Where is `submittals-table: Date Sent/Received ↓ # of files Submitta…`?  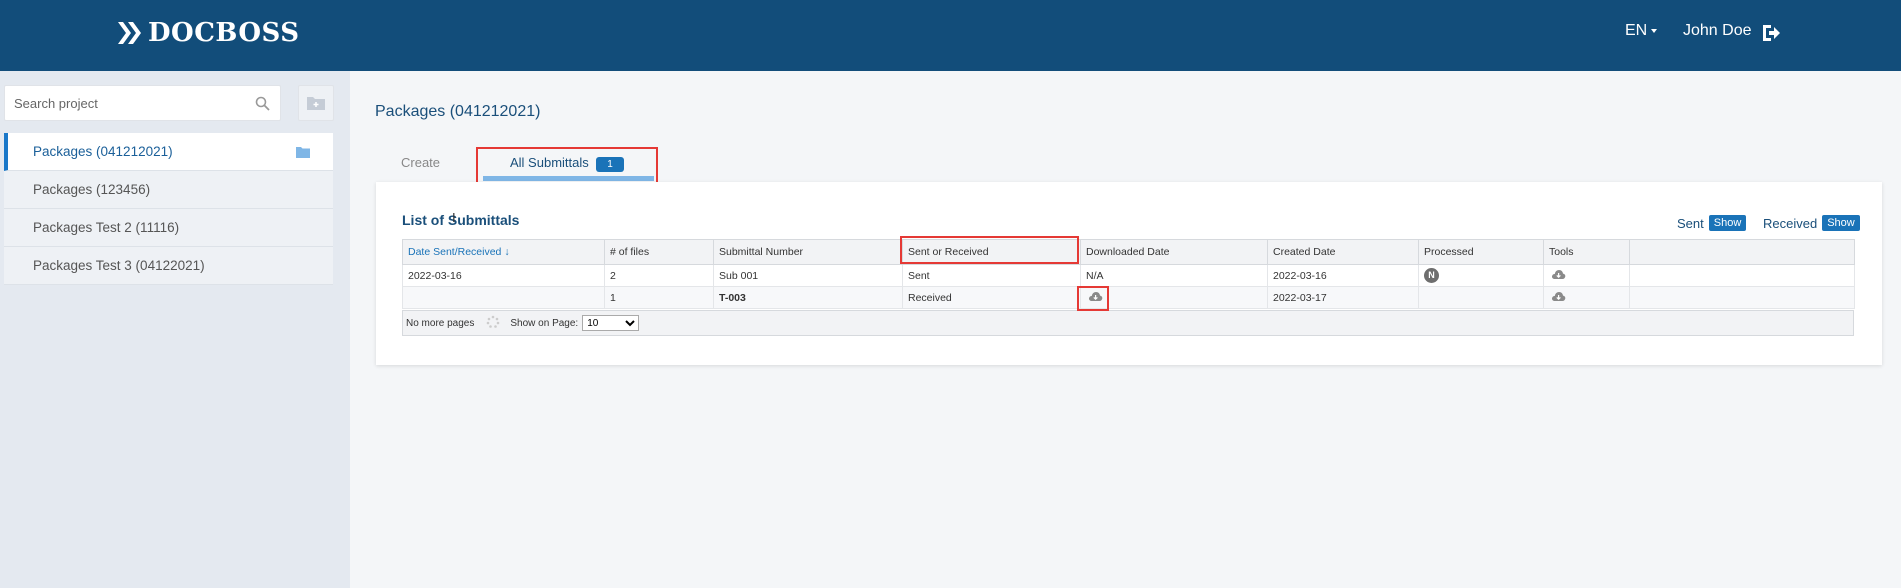
submittals-table: Date Sent/Received ↓ # of files Submitta… is located at coordinates (1128, 274).